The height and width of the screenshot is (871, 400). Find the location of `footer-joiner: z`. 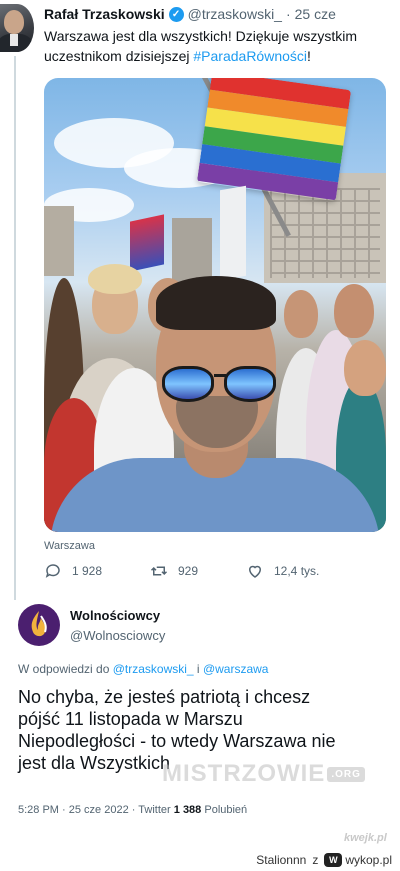

footer-joiner: z is located at coordinates (315, 859).